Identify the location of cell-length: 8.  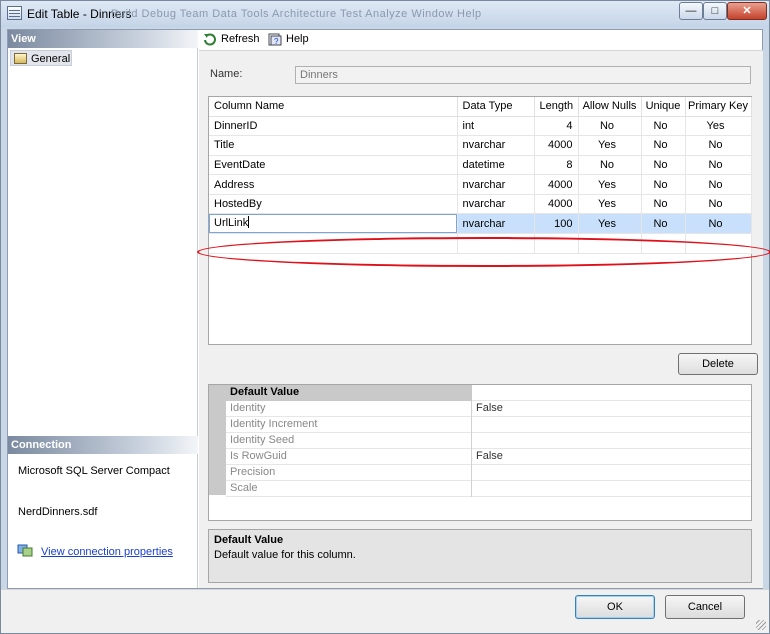
(556, 165).